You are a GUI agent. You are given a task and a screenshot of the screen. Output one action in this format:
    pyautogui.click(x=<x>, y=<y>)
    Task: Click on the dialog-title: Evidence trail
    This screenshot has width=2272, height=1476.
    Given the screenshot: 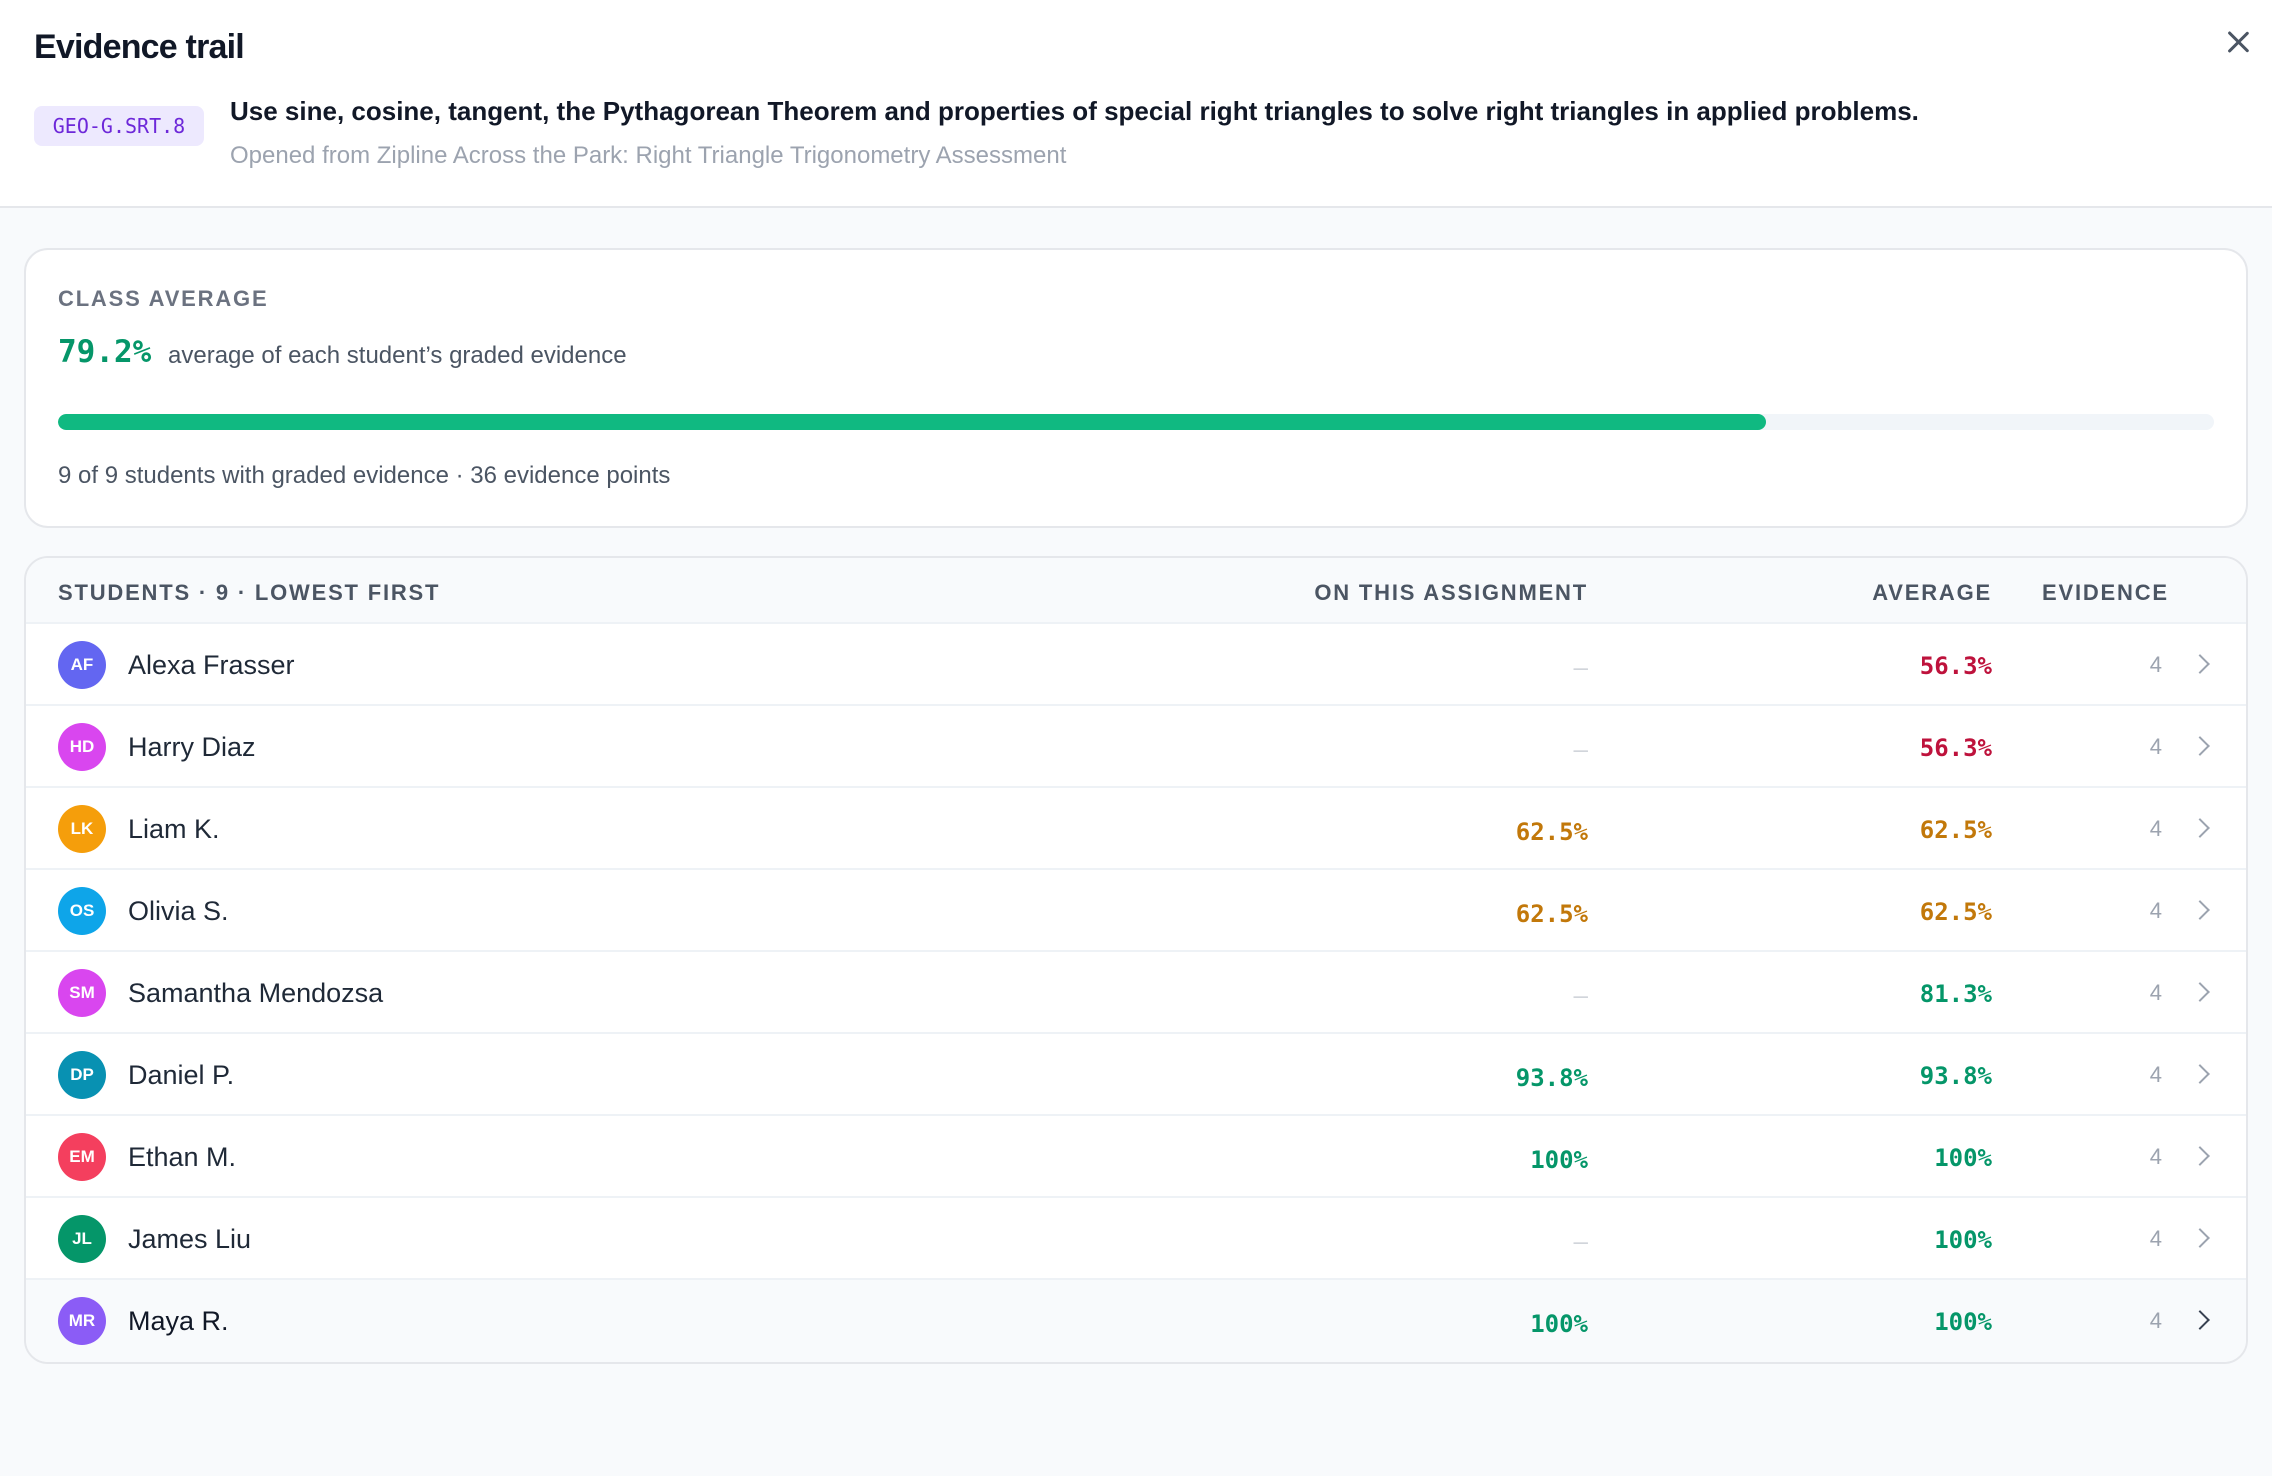 What is the action you would take?
    pyautogui.click(x=139, y=47)
    